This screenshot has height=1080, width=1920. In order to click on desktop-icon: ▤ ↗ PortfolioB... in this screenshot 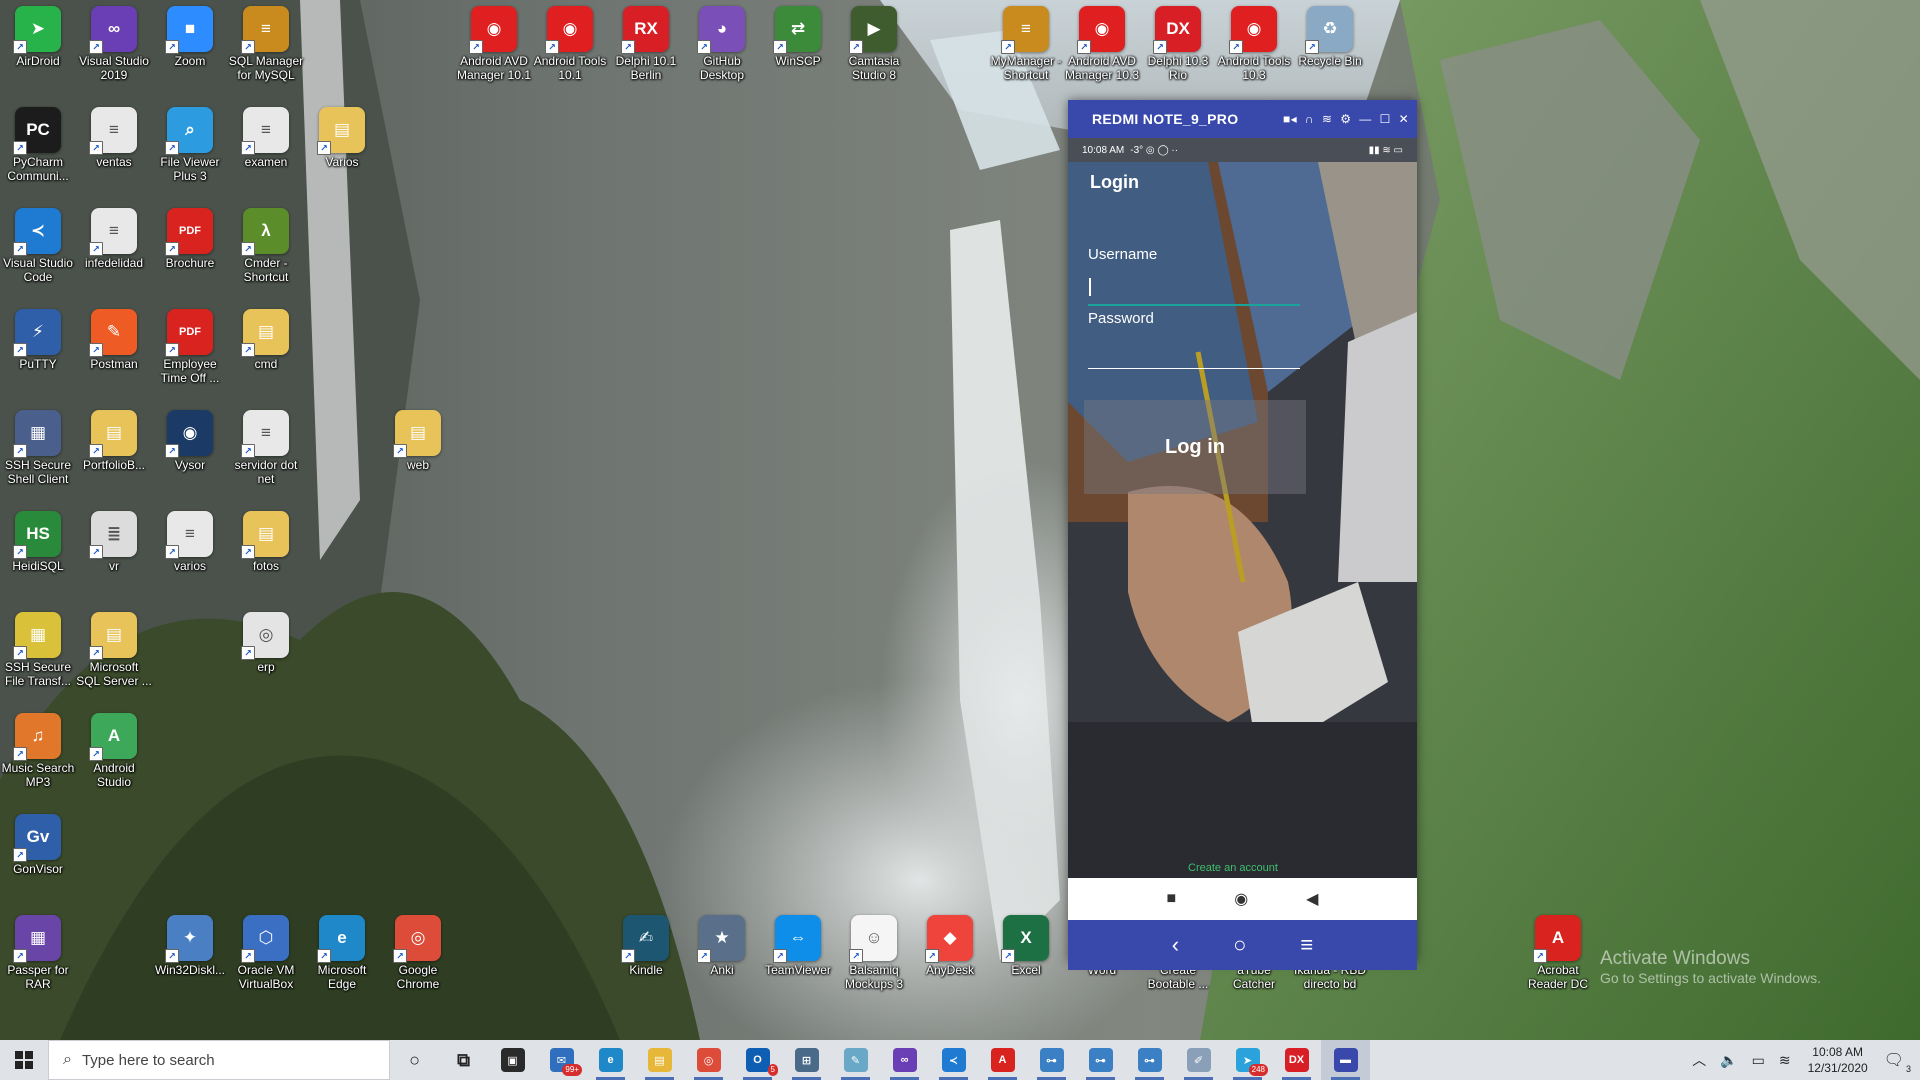, I will do `click(114, 438)`.